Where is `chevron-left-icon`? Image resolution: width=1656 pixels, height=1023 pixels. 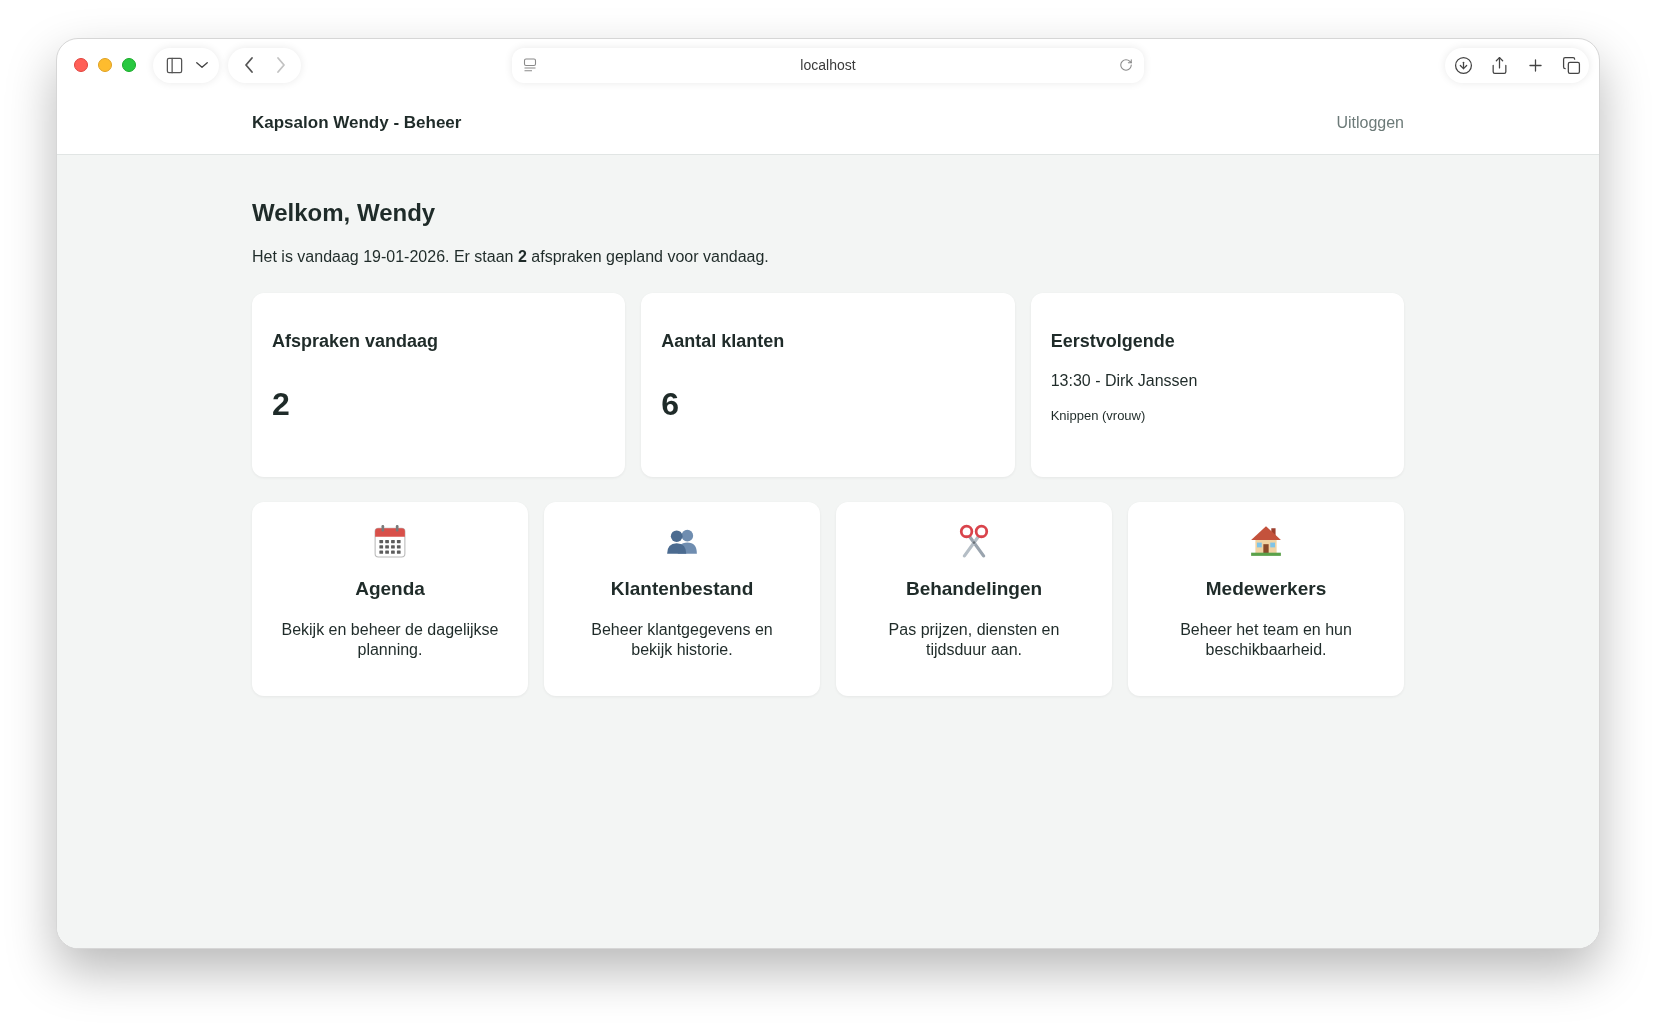
chevron-left-icon is located at coordinates (248, 65).